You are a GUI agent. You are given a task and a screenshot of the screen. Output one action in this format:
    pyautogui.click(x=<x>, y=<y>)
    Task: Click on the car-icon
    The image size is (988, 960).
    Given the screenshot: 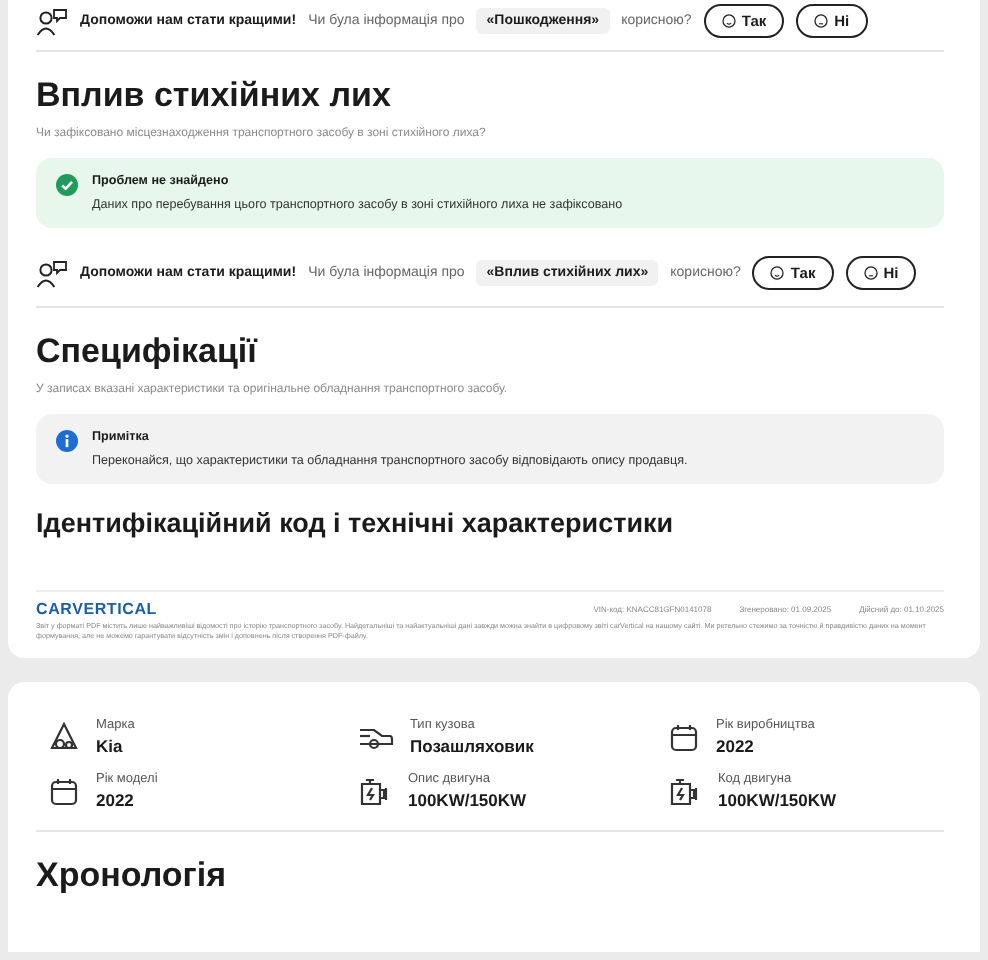 What is the action you would take?
    pyautogui.click(x=376, y=737)
    